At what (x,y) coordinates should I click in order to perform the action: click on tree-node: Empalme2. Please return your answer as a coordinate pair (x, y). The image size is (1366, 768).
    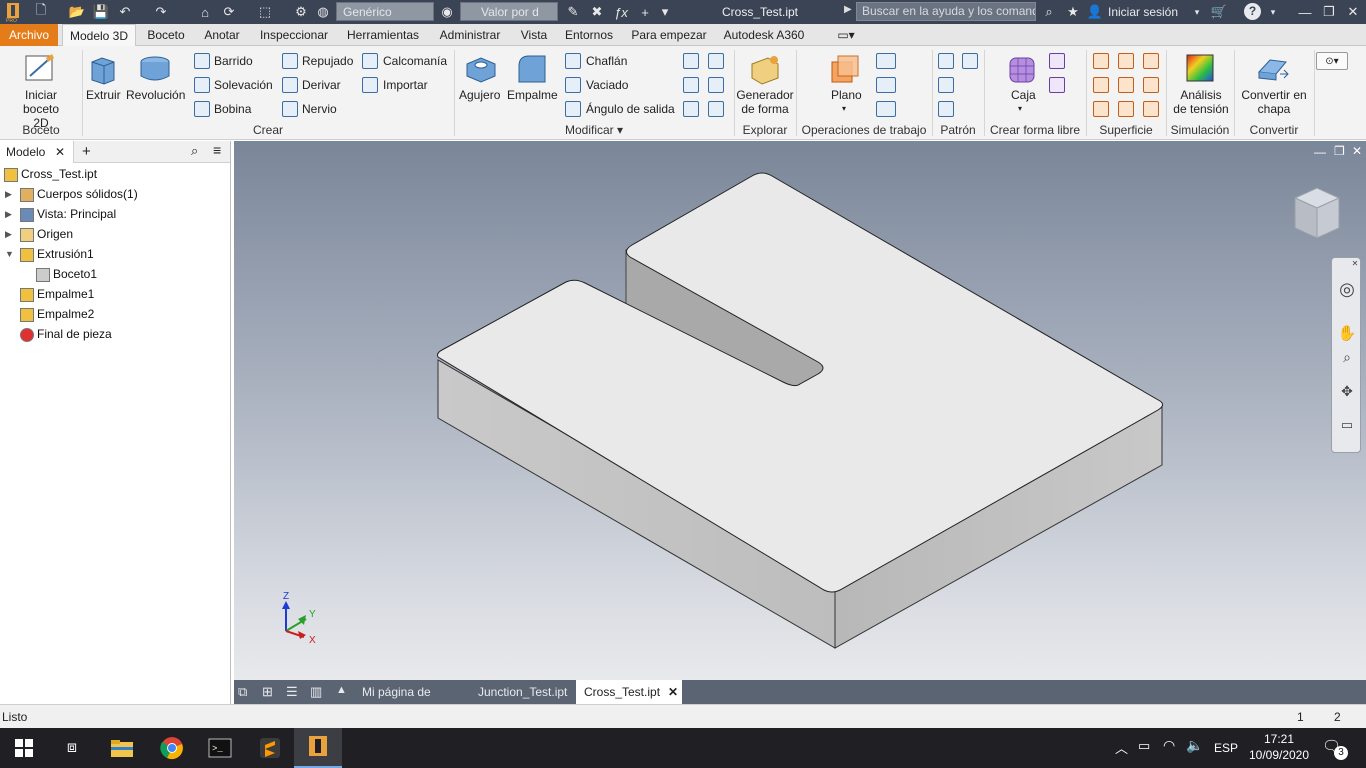
    Looking at the image, I should click on (47, 314).